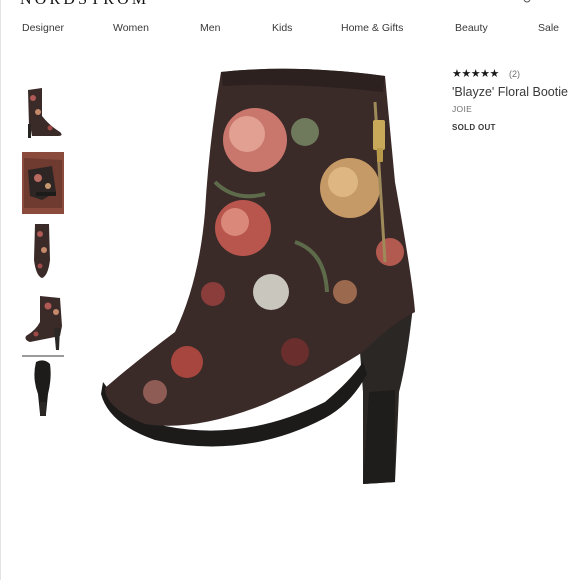  Describe the element at coordinates (462, 109) in the screenshot. I see `product-brand: JOIE` at that location.